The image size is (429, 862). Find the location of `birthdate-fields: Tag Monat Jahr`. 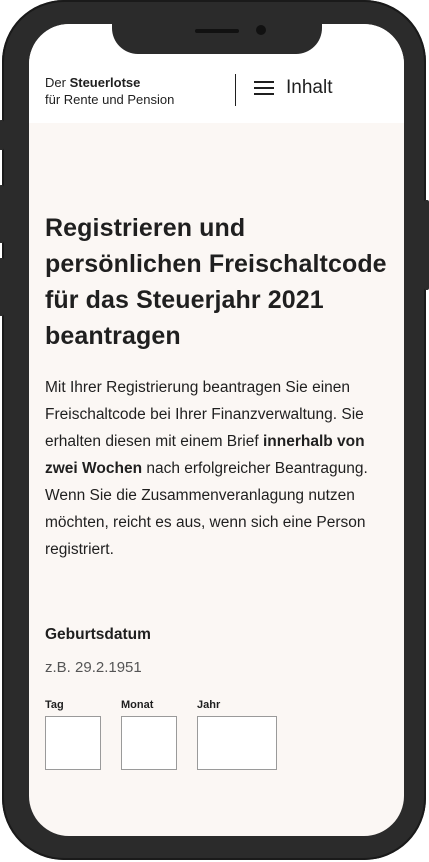

birthdate-fields: Tag Monat Jahr is located at coordinates (216, 734).